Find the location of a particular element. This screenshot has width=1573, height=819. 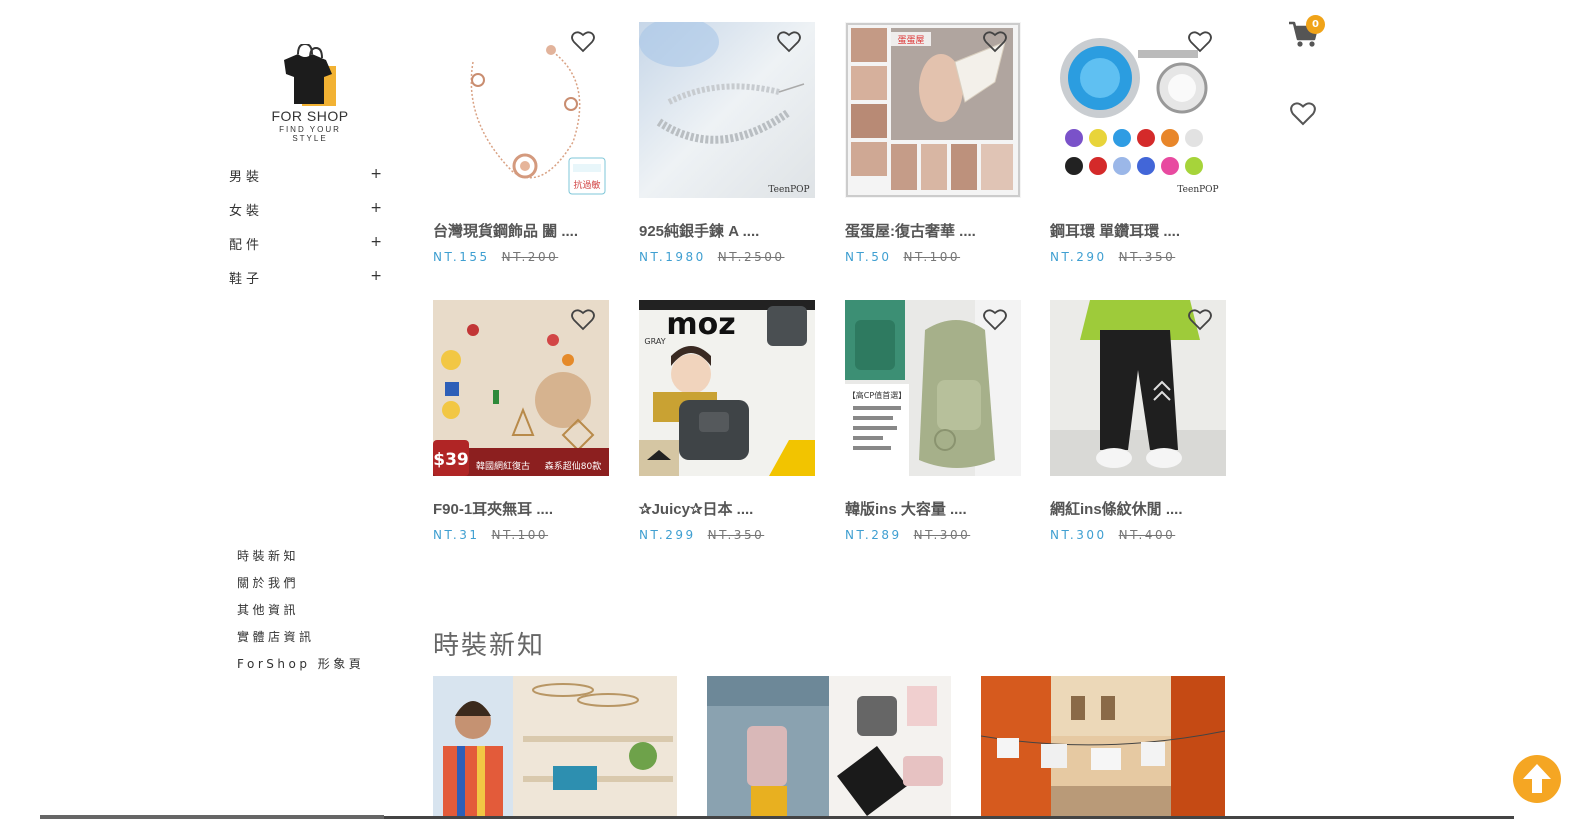

product-card: 網紅ins條紋休閒 .... NT.300 NT.400 is located at coordinates (1138, 421).